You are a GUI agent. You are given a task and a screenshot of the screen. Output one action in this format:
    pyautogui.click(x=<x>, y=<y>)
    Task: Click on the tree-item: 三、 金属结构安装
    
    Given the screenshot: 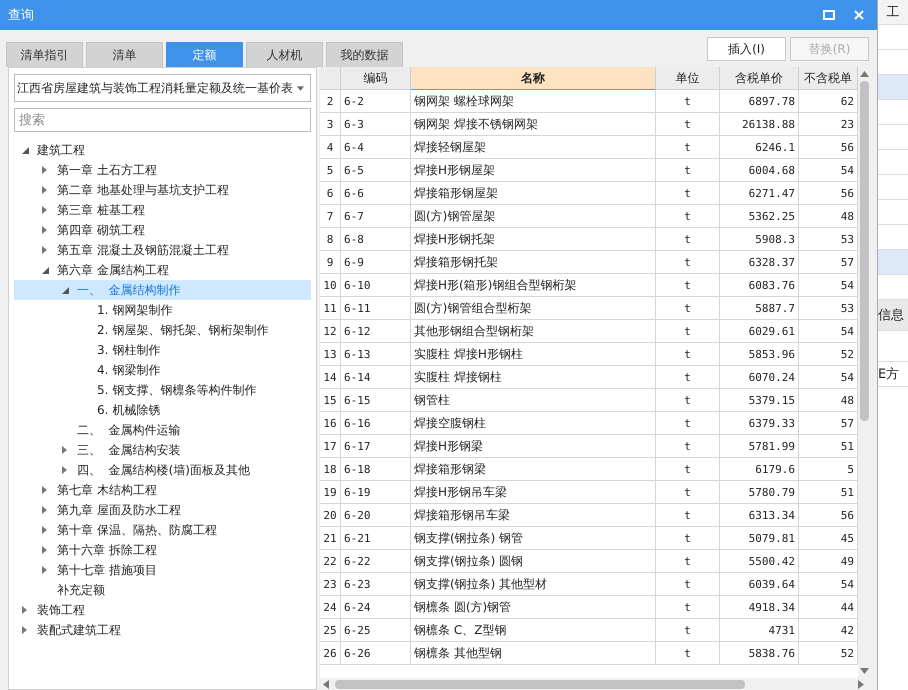 What is the action you would take?
    pyautogui.click(x=162, y=450)
    